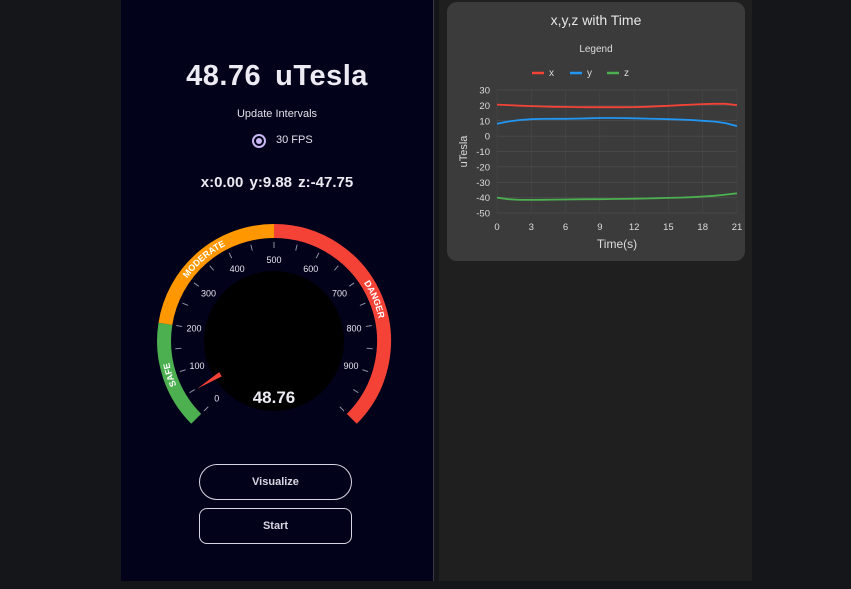 This screenshot has width=851, height=589. I want to click on y-tick-label: -30, so click(483, 183).